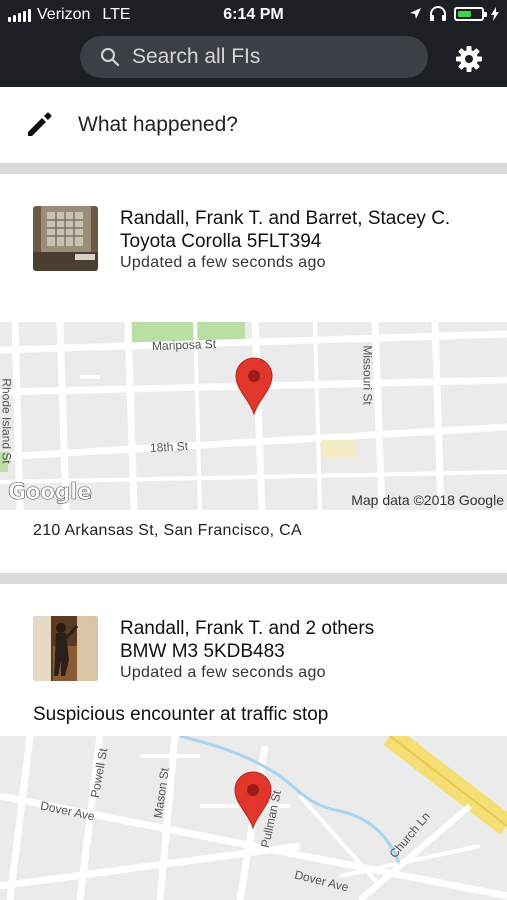 The height and width of the screenshot is (900, 507). Describe the element at coordinates (7, 421) in the screenshot. I see `map-street-label: Rhode Island St` at that location.